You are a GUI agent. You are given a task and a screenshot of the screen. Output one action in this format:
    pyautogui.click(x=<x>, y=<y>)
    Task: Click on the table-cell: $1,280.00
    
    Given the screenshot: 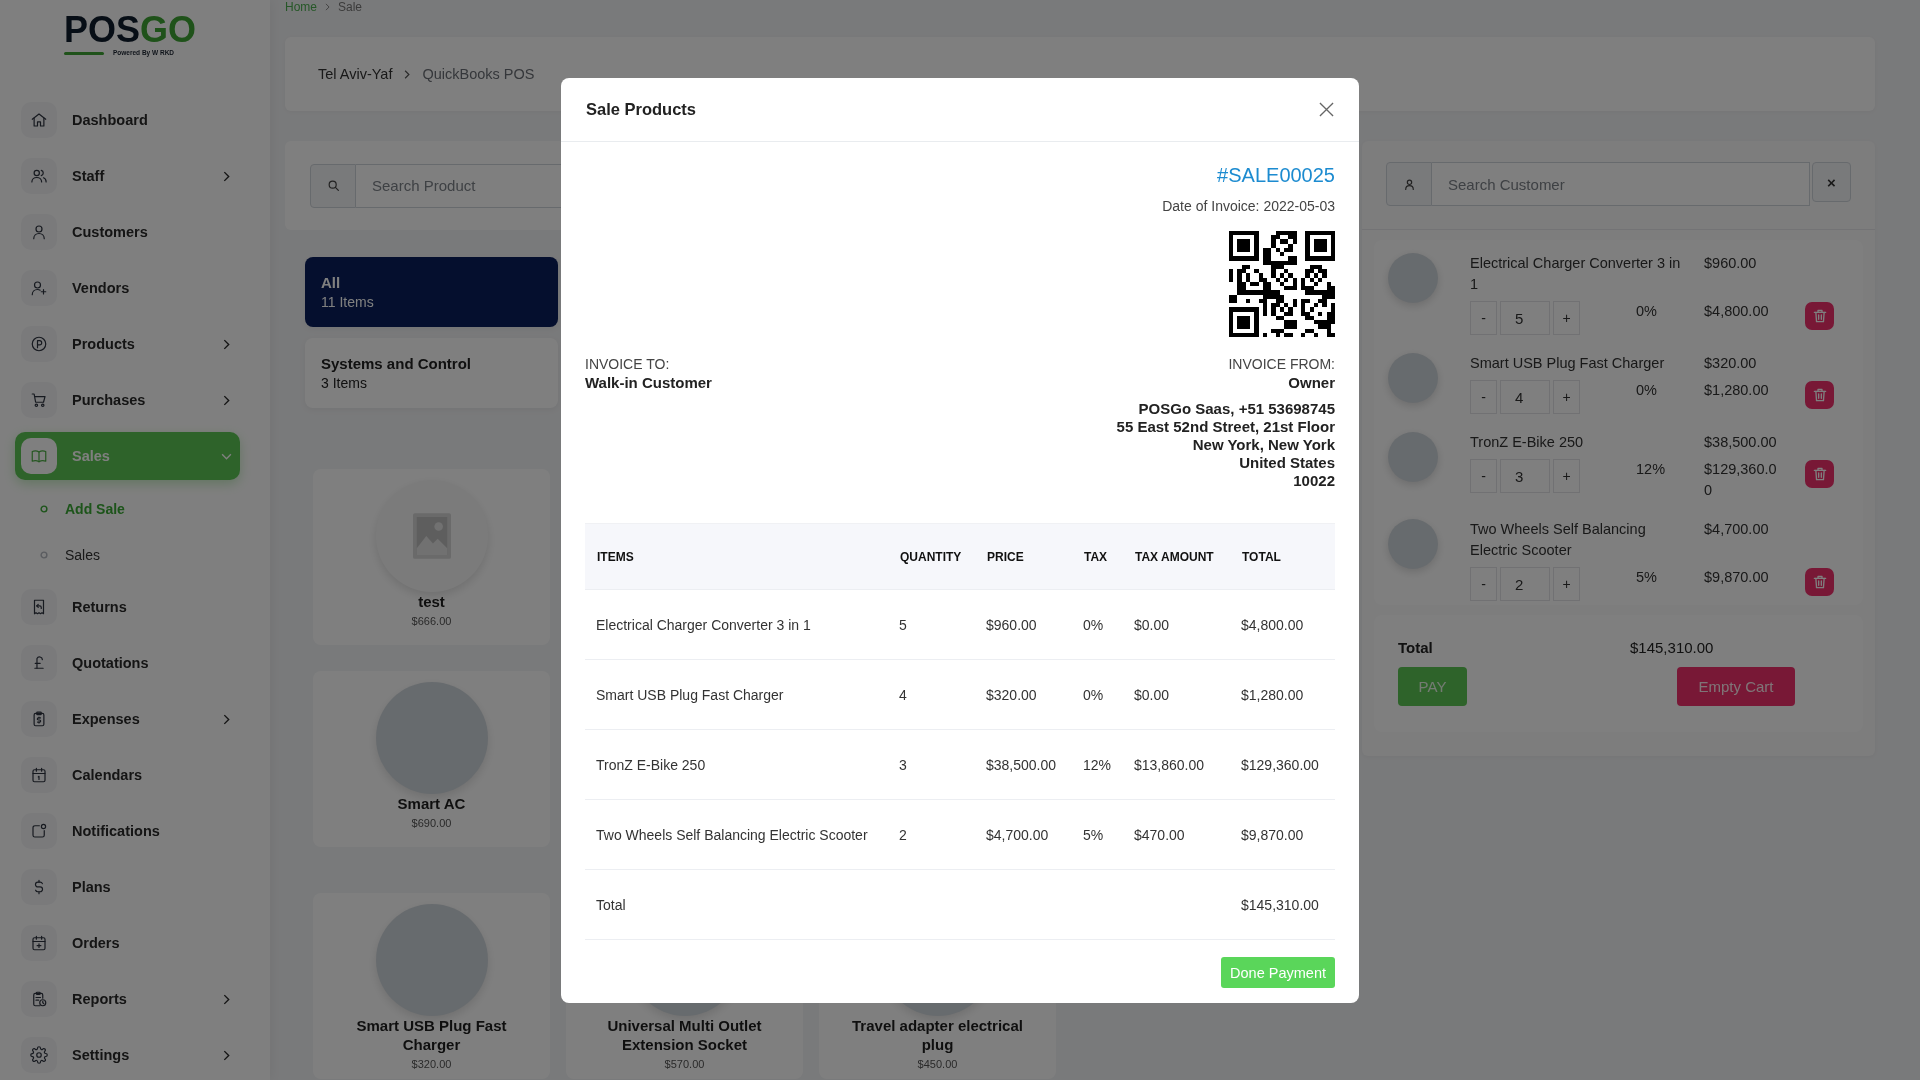 What is the action you would take?
    pyautogui.click(x=1282, y=694)
    